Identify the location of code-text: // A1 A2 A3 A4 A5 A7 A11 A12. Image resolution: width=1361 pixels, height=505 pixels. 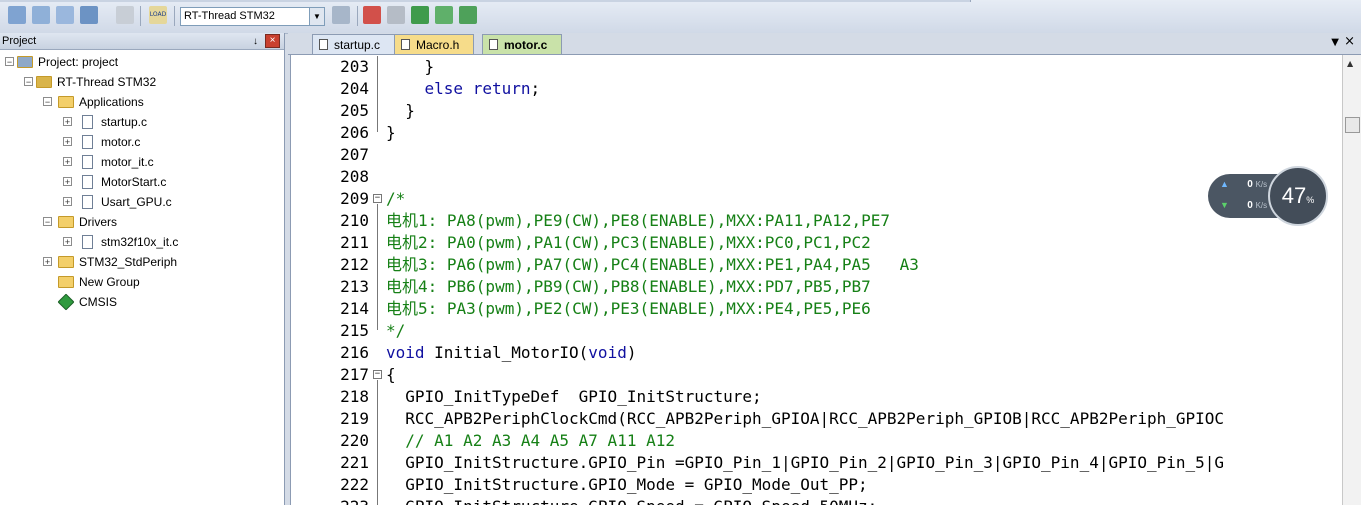
(530, 440).